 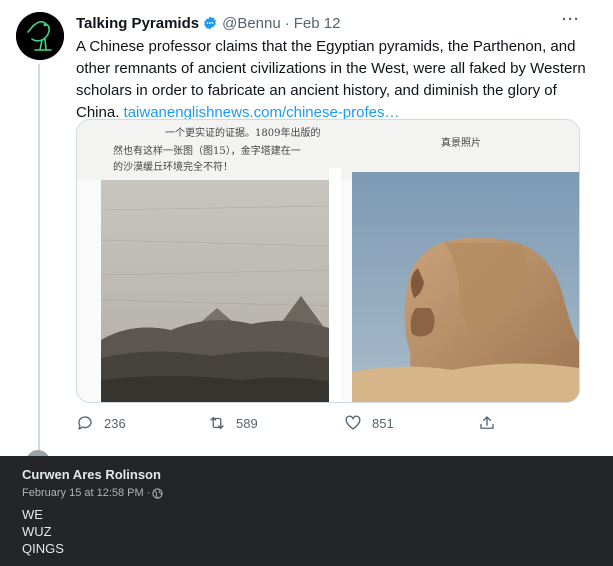 I want to click on tweet-actions: 236 589 851, so click(x=296, y=423).